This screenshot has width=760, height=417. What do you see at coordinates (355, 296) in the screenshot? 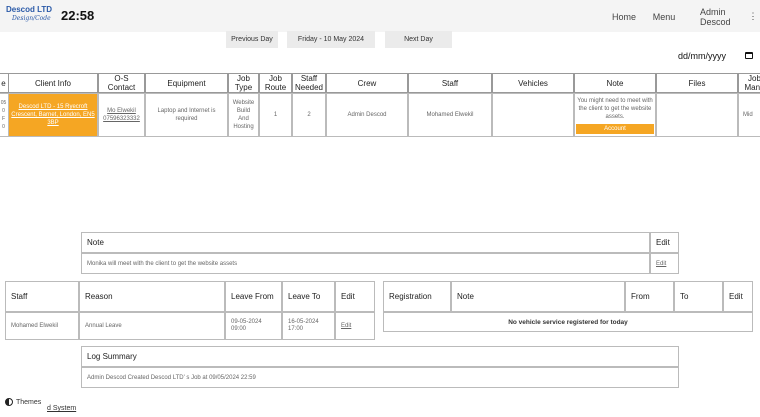
I see `leave-col-edit: Edit` at bounding box center [355, 296].